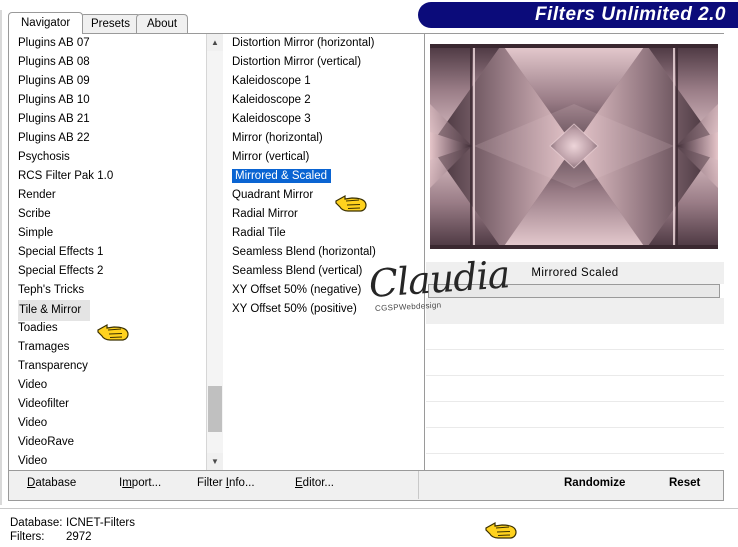 This screenshot has height=547, width=738. I want to click on scroll-up-arrow-icon: ▲, so click(215, 42).